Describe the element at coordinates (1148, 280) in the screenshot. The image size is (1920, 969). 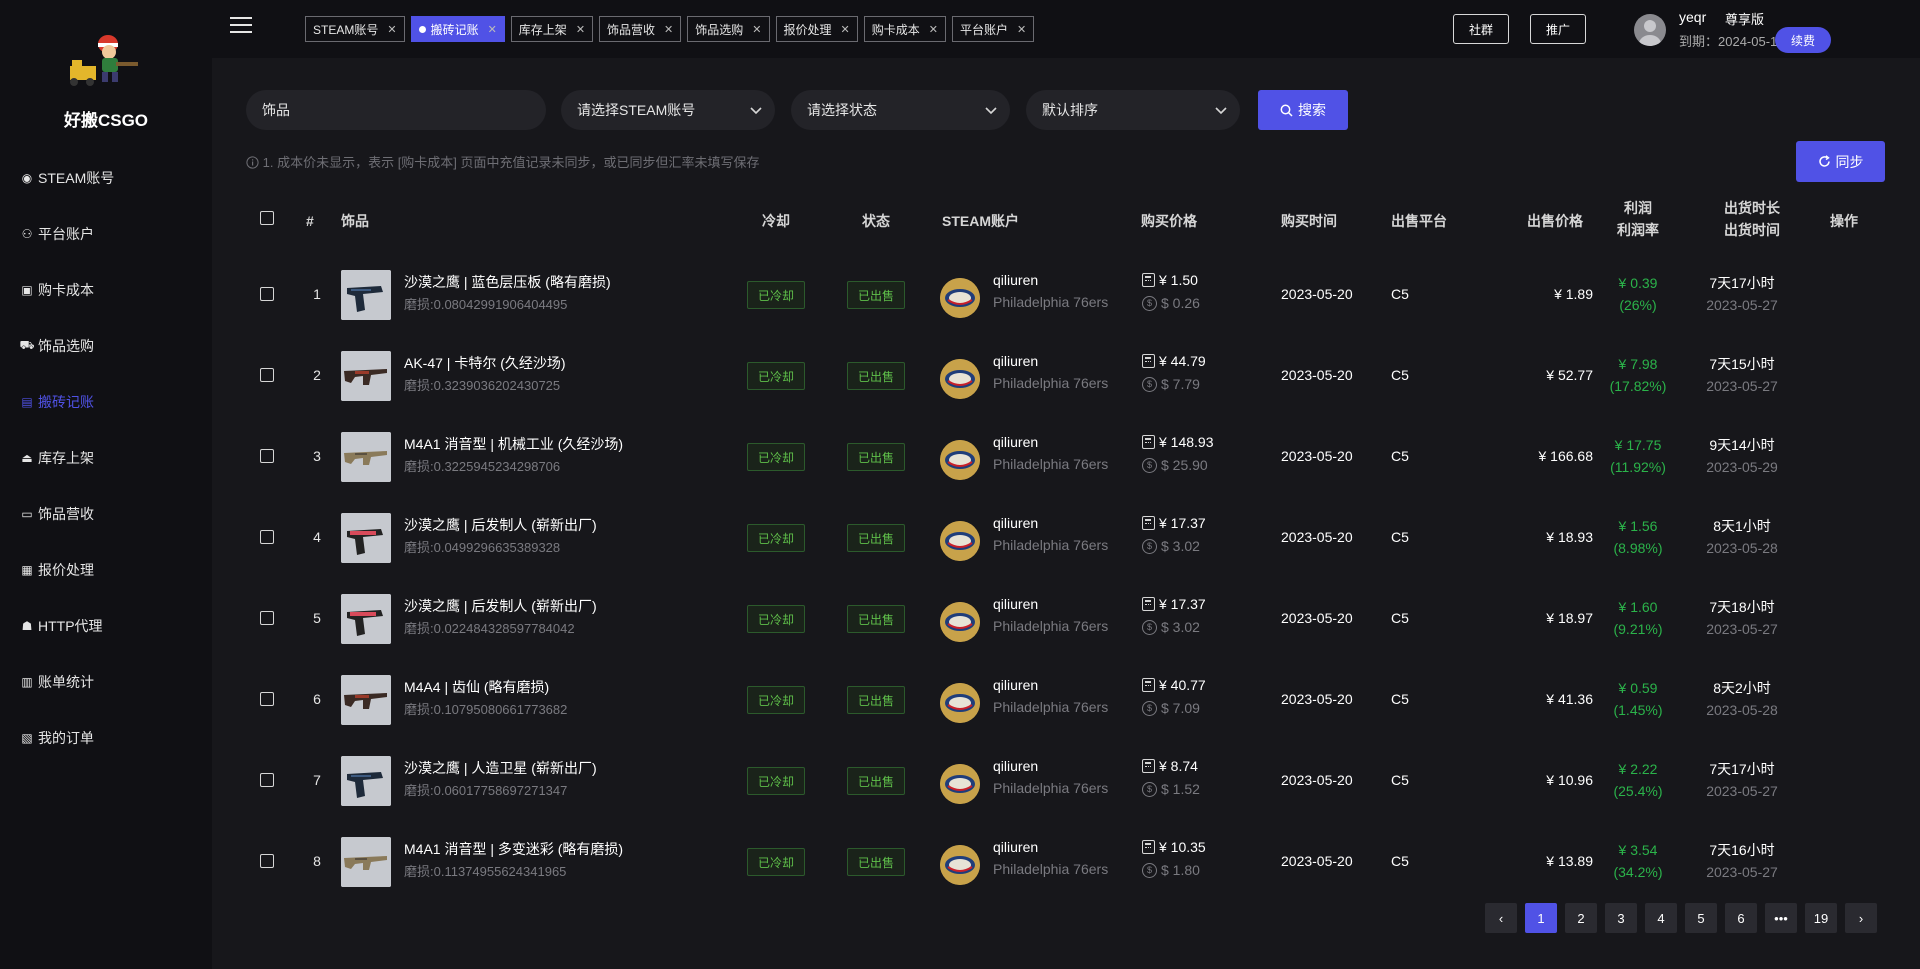
I see `calculator-icon` at that location.